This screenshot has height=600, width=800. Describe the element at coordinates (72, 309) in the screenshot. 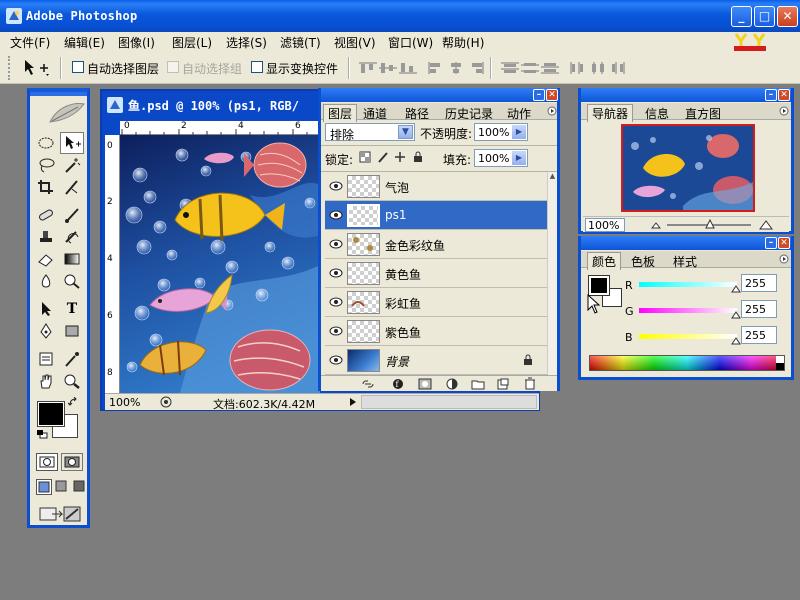

I see `type-tool-icon: T` at that location.